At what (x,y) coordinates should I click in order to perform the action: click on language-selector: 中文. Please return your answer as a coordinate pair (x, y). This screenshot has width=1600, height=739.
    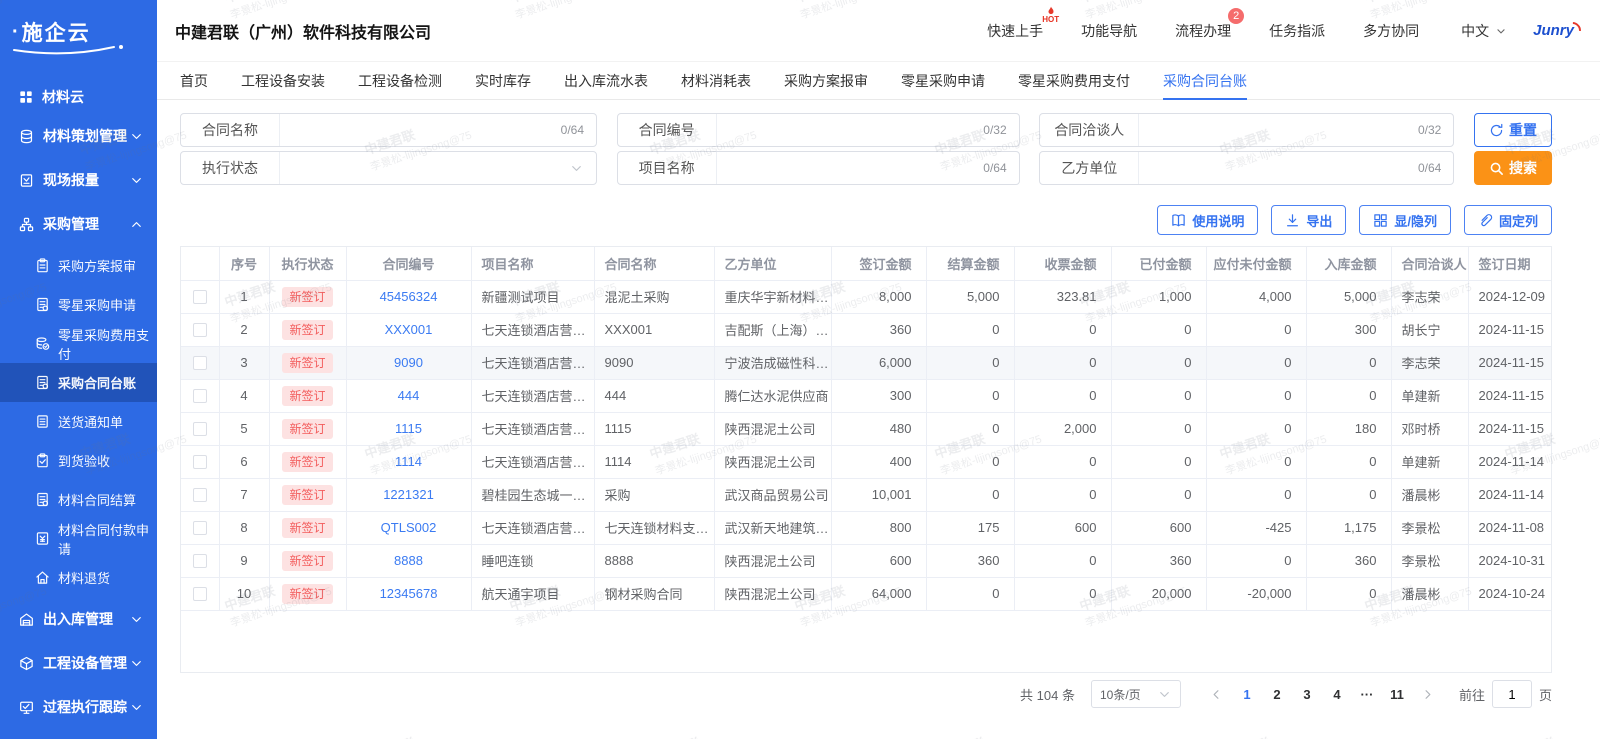
    Looking at the image, I should click on (1484, 31).